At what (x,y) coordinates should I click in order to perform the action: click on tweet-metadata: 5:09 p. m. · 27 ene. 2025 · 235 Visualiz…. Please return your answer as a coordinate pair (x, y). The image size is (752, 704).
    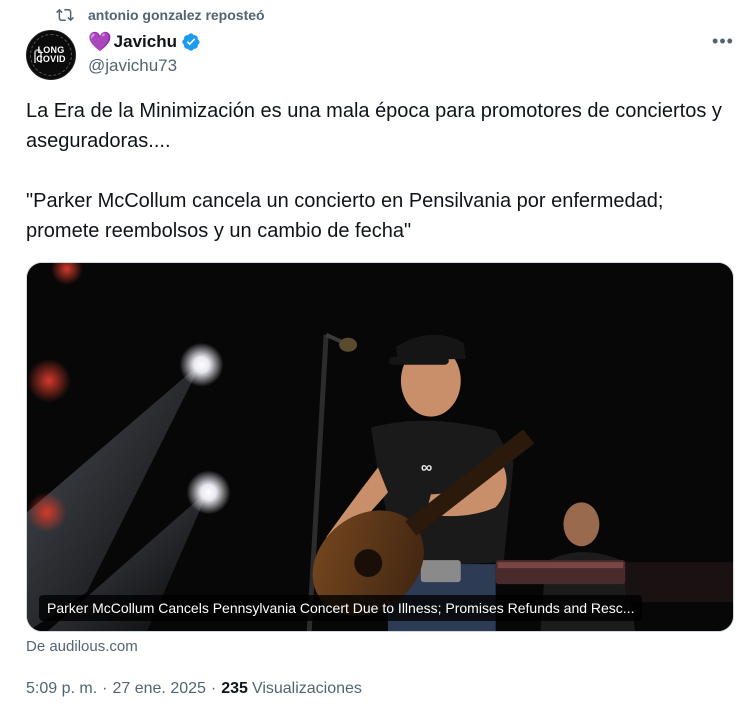
    Looking at the image, I should click on (194, 689).